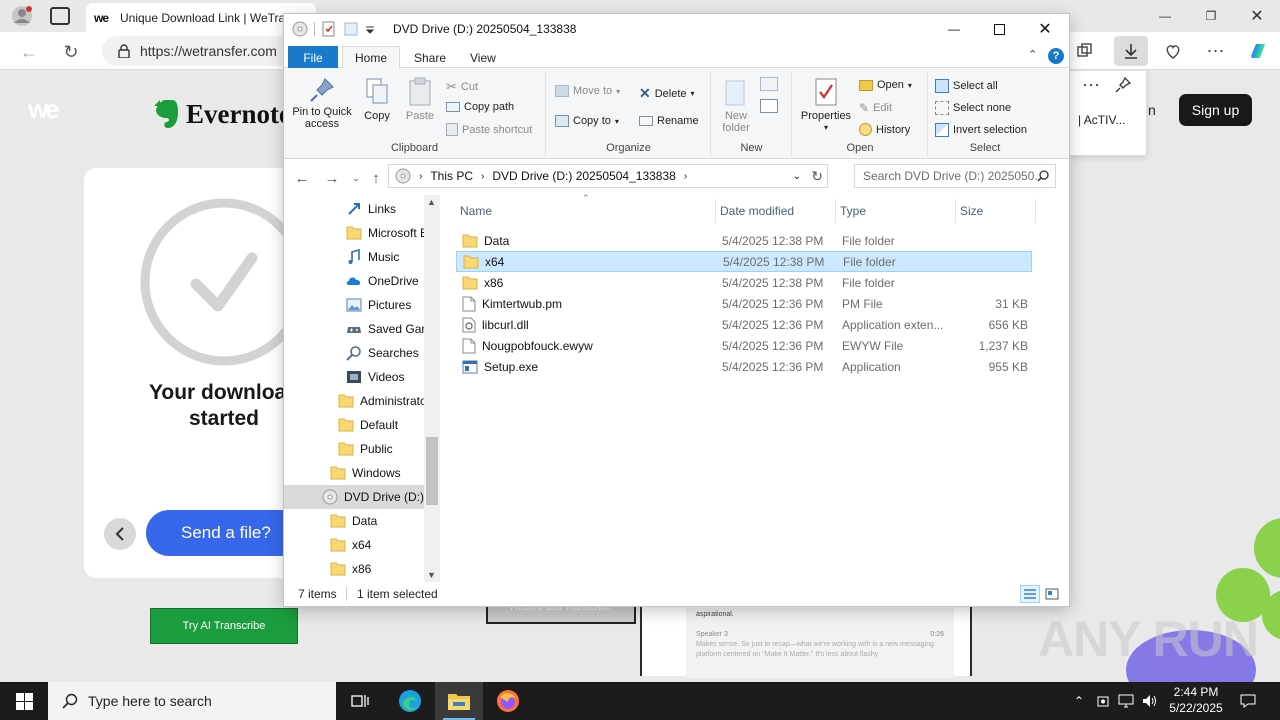 The image size is (1280, 720). I want to click on popup-more-icon: ⋯, so click(1091, 85).